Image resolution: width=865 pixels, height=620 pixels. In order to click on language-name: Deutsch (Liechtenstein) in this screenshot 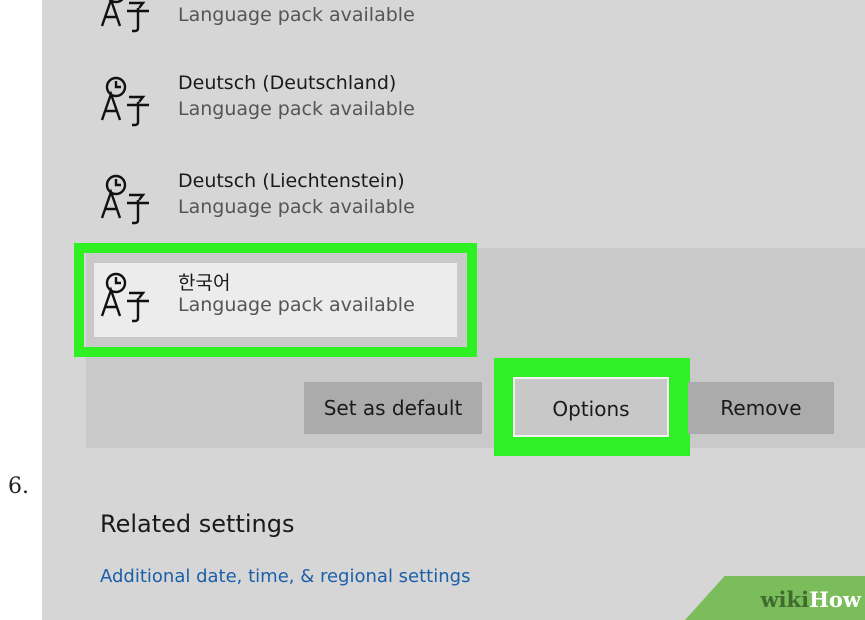, I will do `click(291, 181)`.